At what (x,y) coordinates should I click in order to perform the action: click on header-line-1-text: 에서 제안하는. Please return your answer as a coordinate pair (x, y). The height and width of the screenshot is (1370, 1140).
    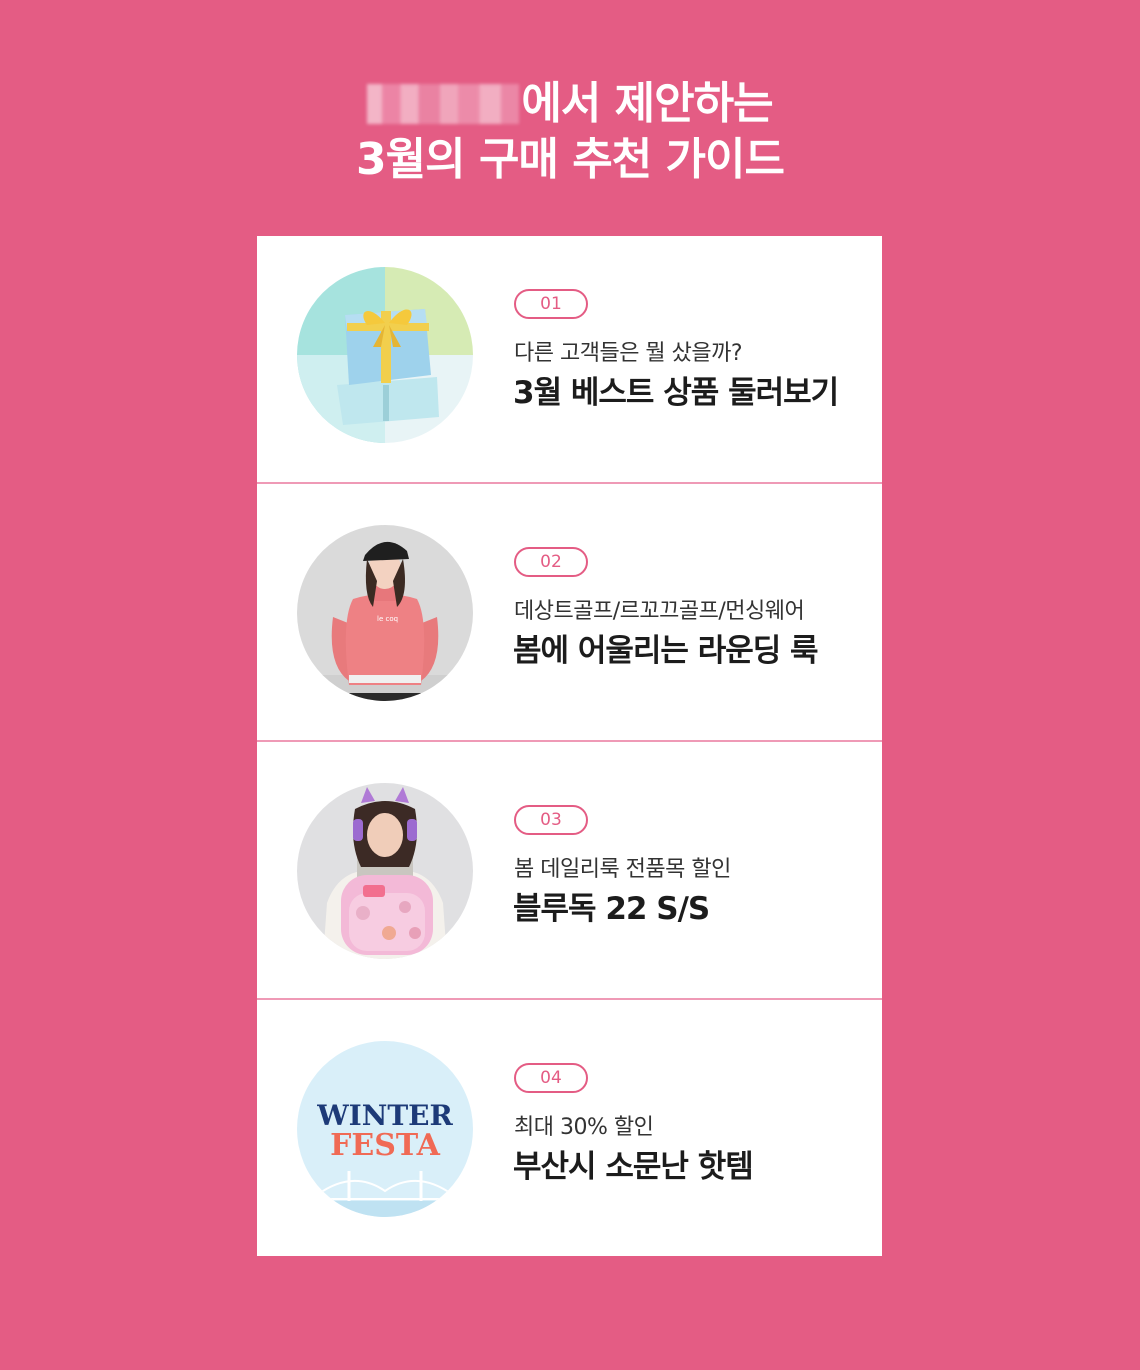
    Looking at the image, I should click on (647, 103).